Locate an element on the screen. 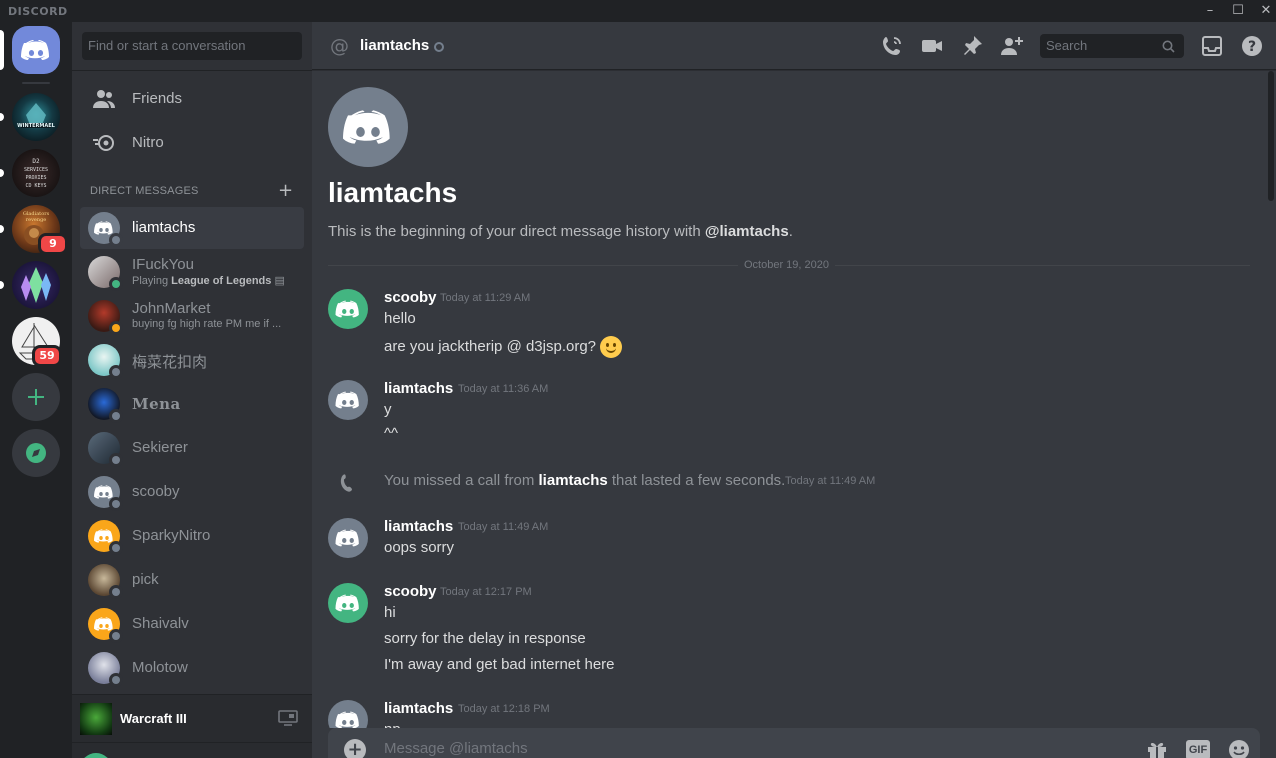 The height and width of the screenshot is (758, 1276). missed-call-icon is located at coordinates (346, 483).